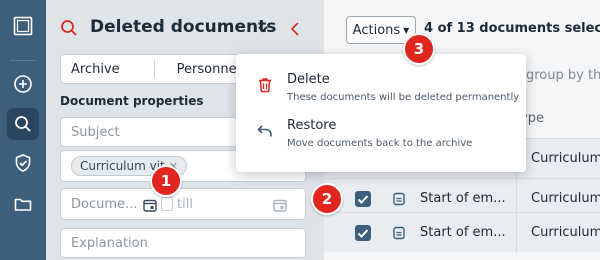 The image size is (600, 260). Describe the element at coordinates (90, 69) in the screenshot. I see `segment-archive: Archive` at that location.